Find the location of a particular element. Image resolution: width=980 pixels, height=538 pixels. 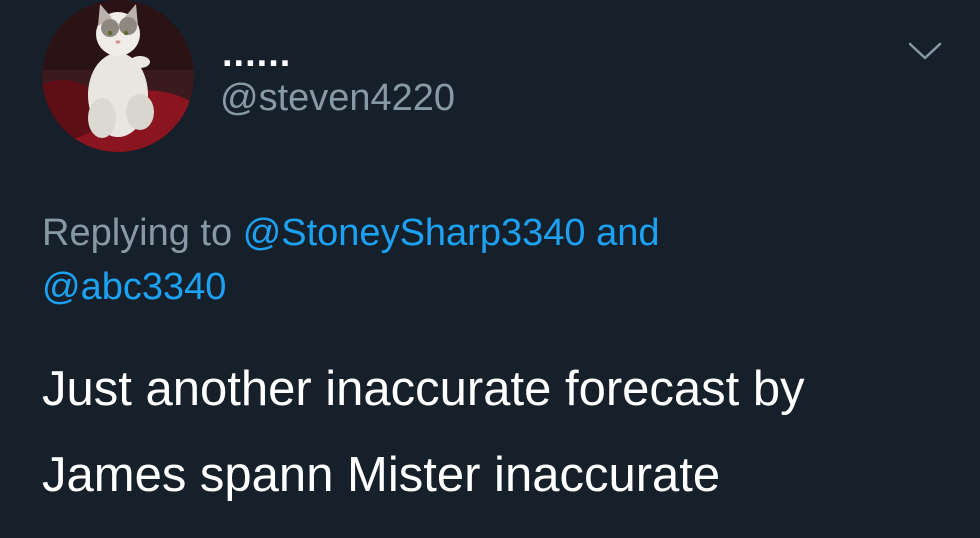

cat-photo is located at coordinates (118, 76).